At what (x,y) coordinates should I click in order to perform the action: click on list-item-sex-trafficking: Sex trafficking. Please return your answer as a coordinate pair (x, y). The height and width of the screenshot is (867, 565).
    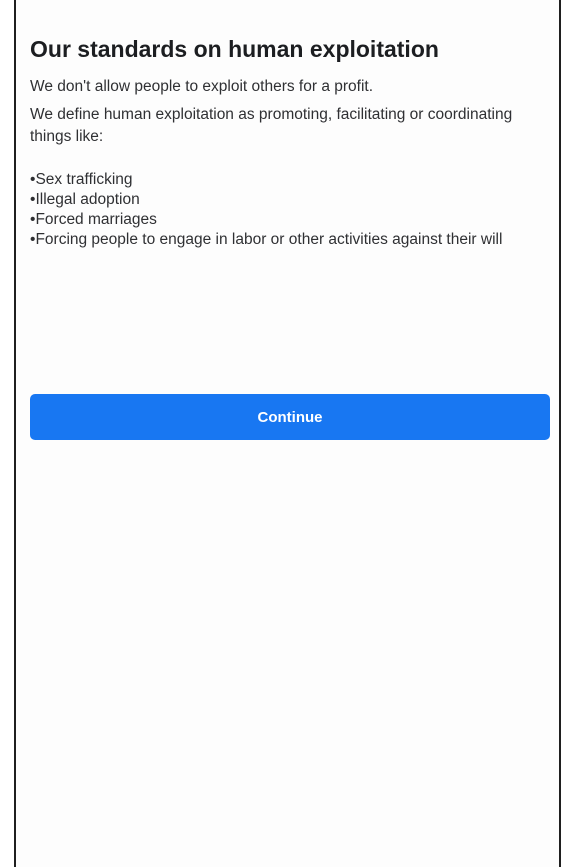
    Looking at the image, I should click on (289, 180).